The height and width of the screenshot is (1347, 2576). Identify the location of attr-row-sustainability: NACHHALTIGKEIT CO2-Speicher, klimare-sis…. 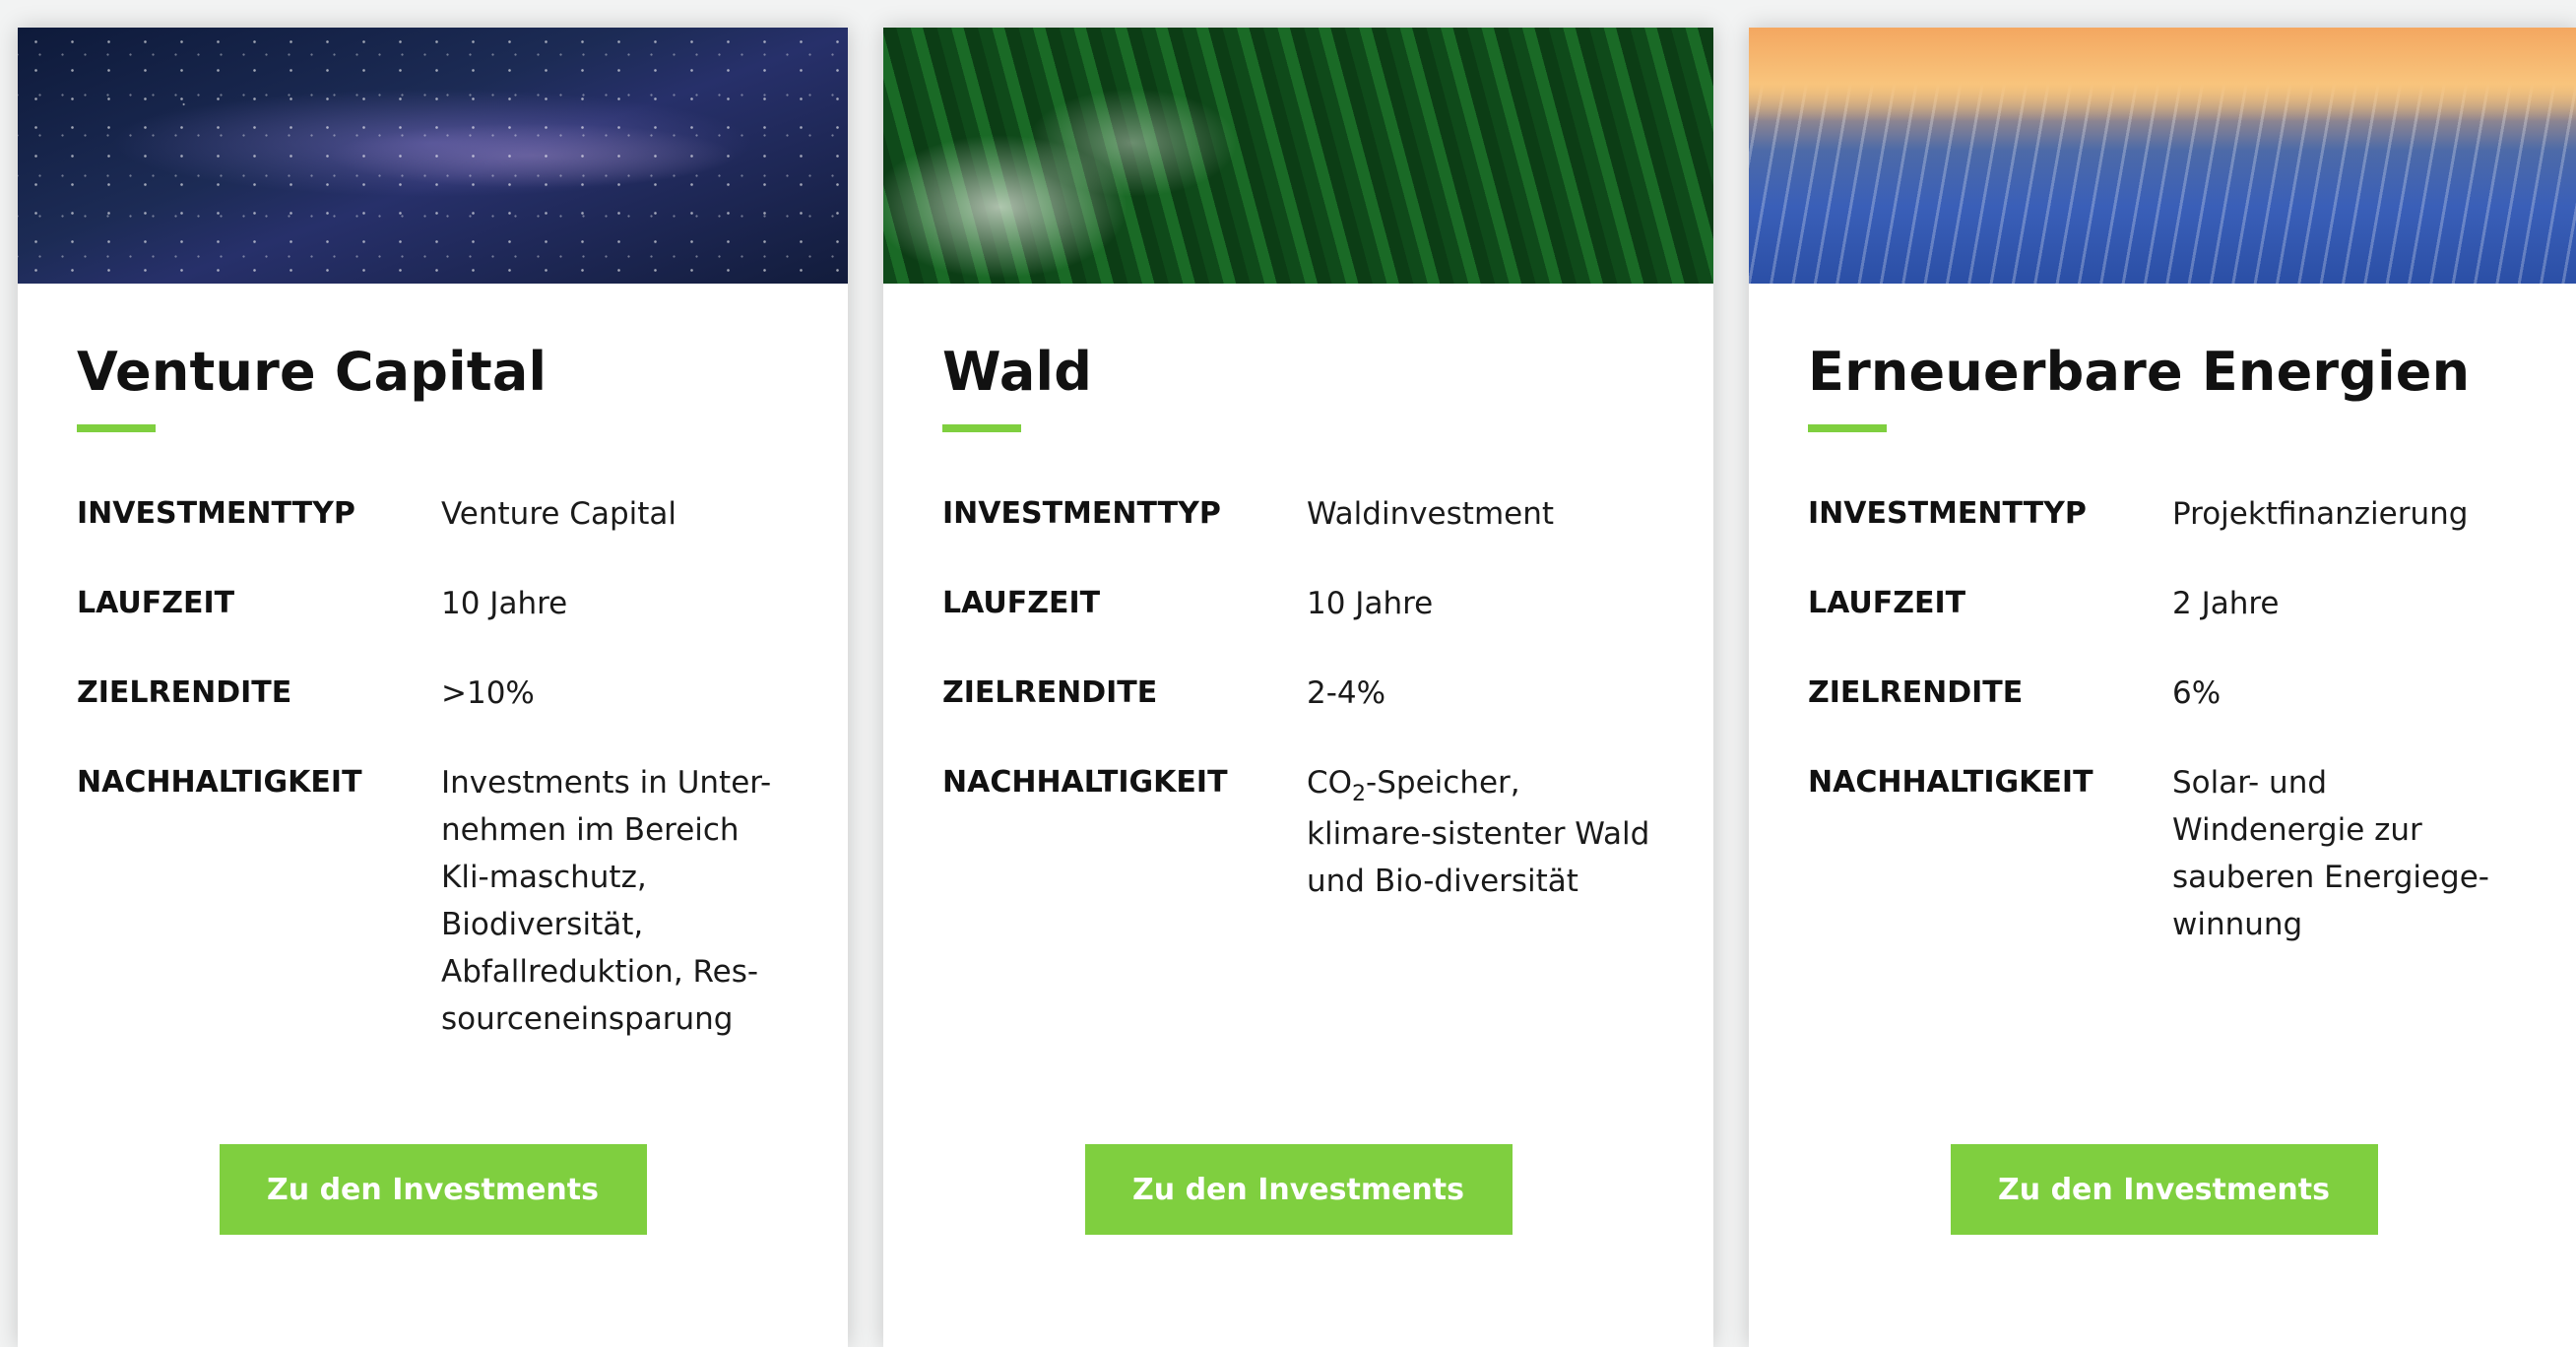
(1298, 835).